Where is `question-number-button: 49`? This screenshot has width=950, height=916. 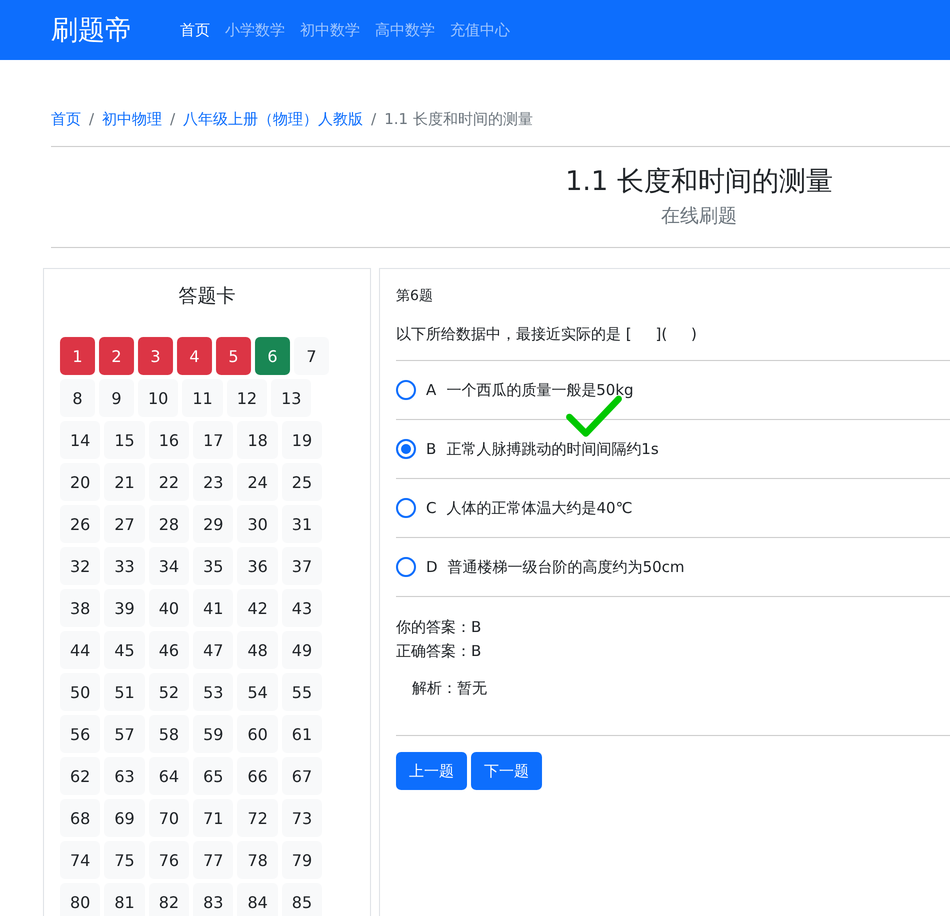 question-number-button: 49 is located at coordinates (302, 650).